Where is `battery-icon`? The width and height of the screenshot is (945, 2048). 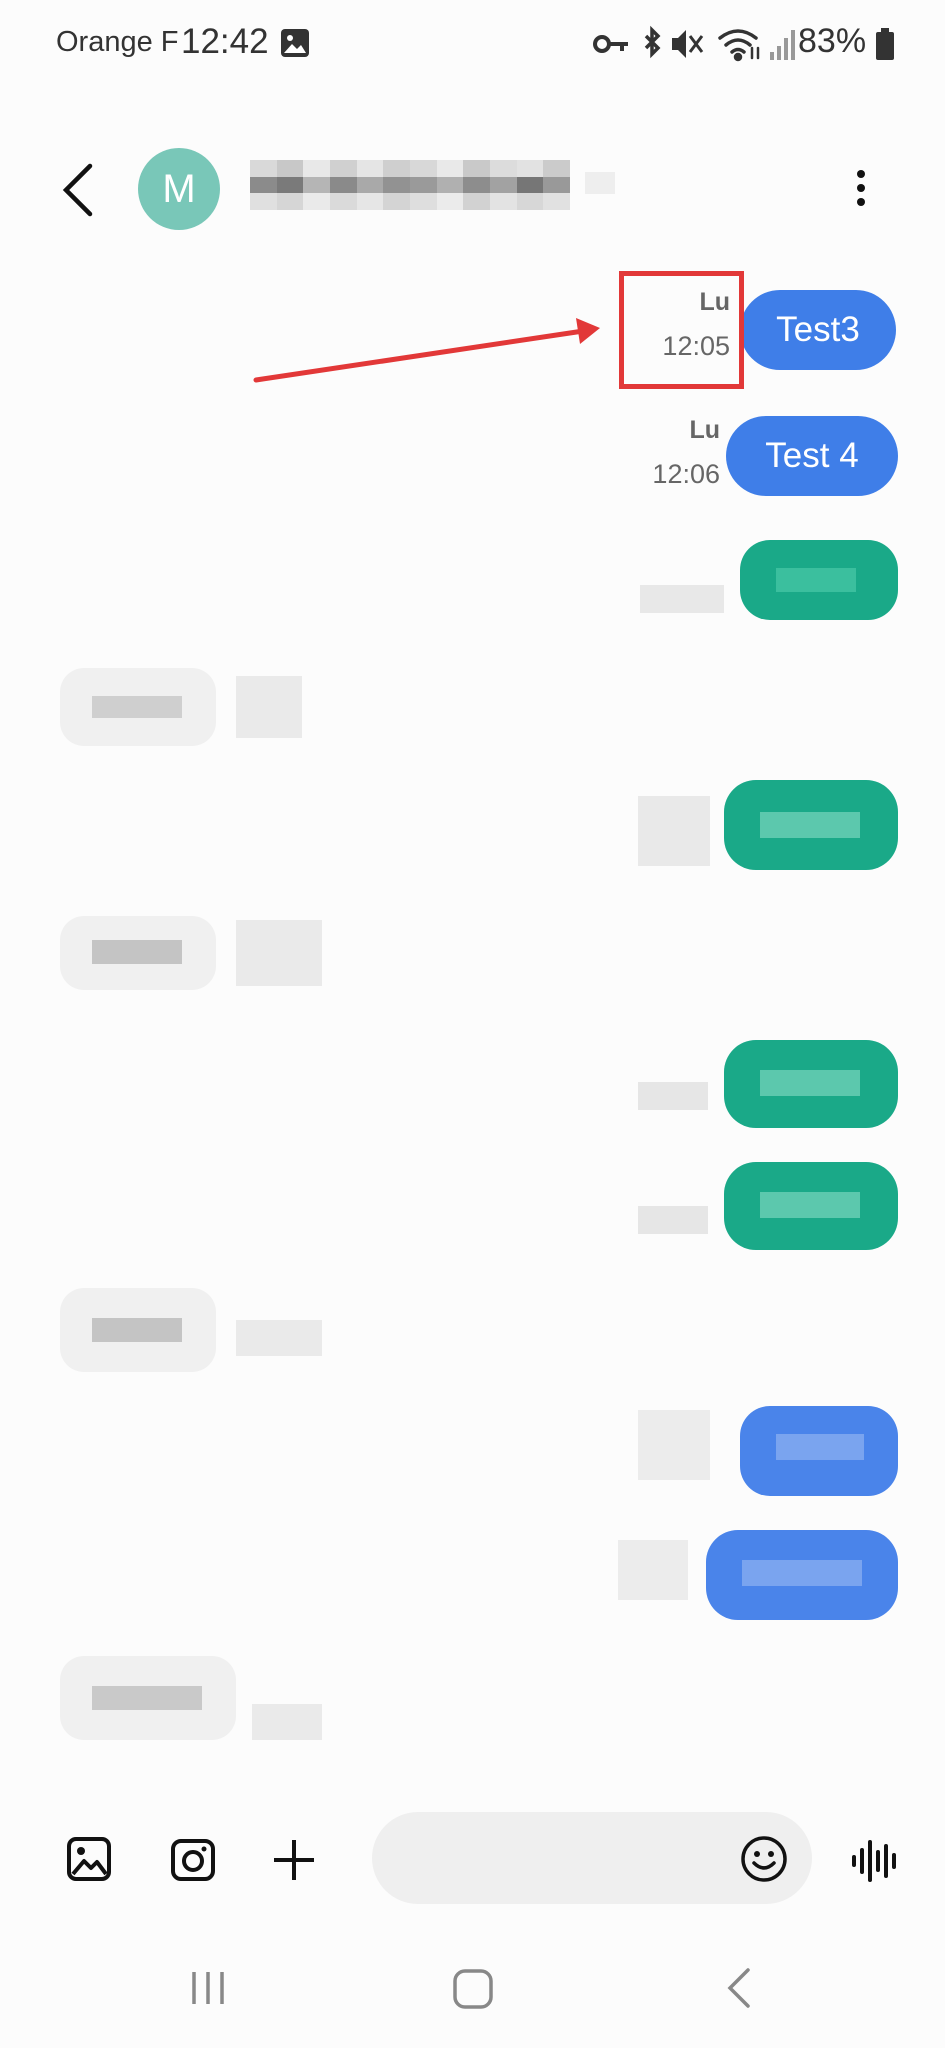
battery-icon is located at coordinates (885, 44).